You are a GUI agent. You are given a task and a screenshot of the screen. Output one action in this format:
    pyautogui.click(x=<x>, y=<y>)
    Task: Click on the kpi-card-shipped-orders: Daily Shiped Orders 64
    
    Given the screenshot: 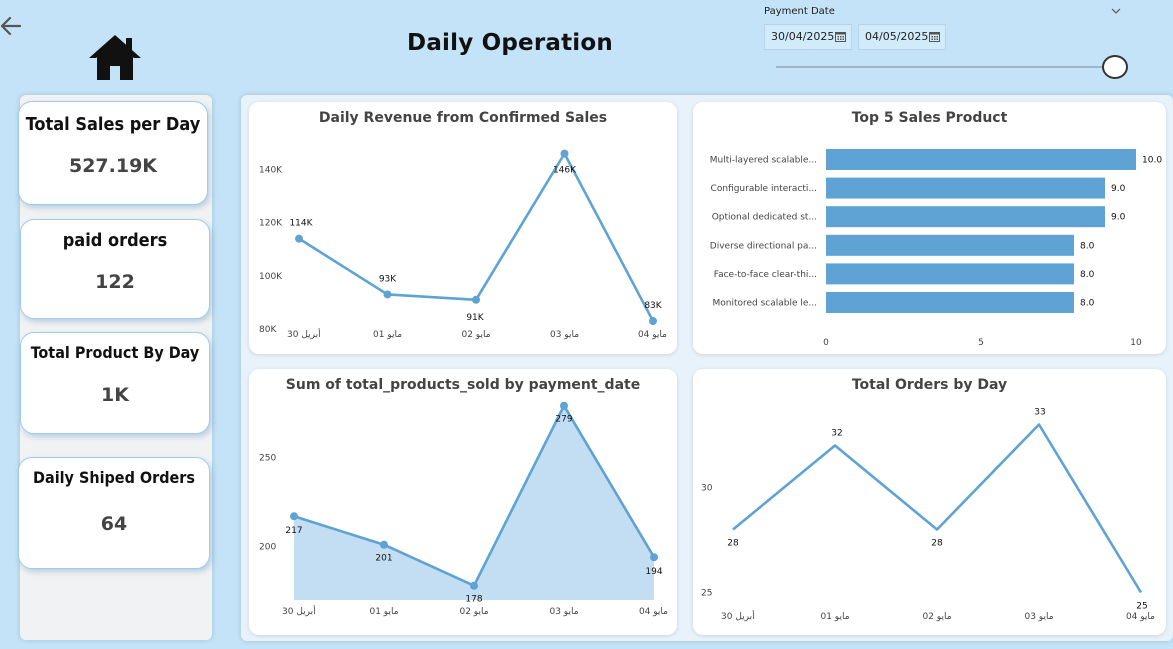 What is the action you would take?
    pyautogui.click(x=114, y=513)
    